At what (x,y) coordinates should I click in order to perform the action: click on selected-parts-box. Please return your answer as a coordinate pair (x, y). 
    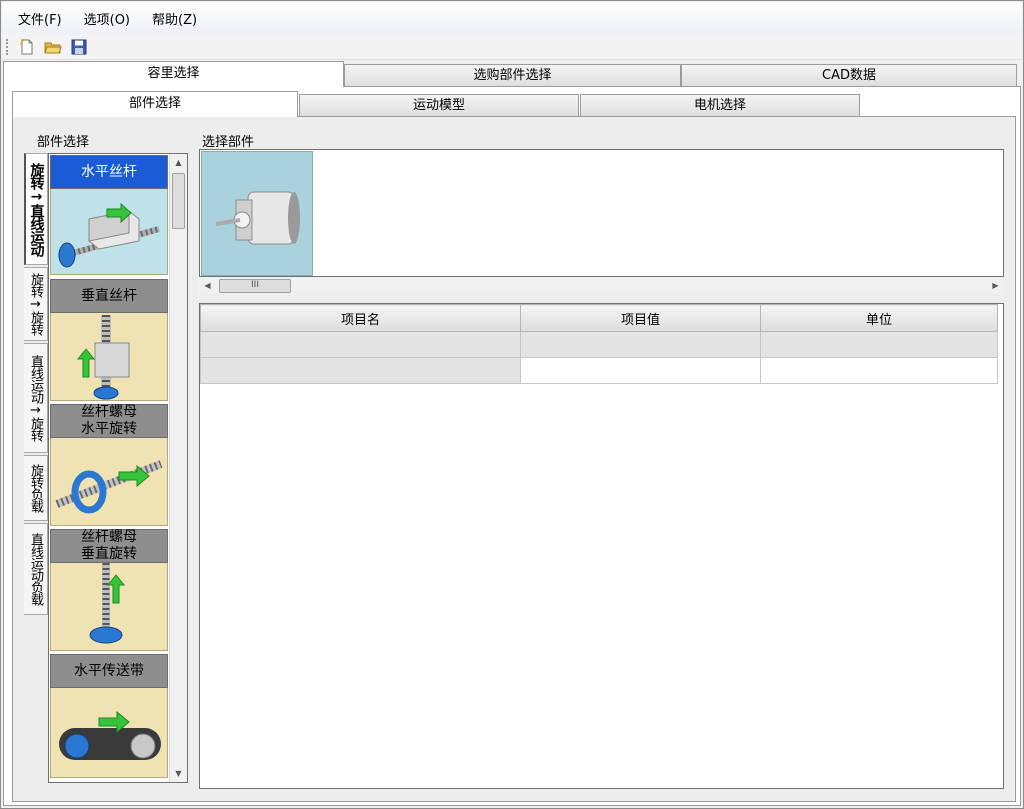
    Looking at the image, I should click on (601, 213).